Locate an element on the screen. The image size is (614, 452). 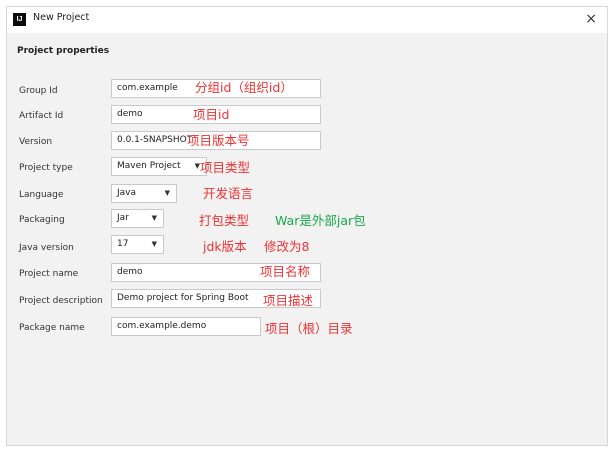
java-version-dropdown: 17 ▼ is located at coordinates (137, 244).